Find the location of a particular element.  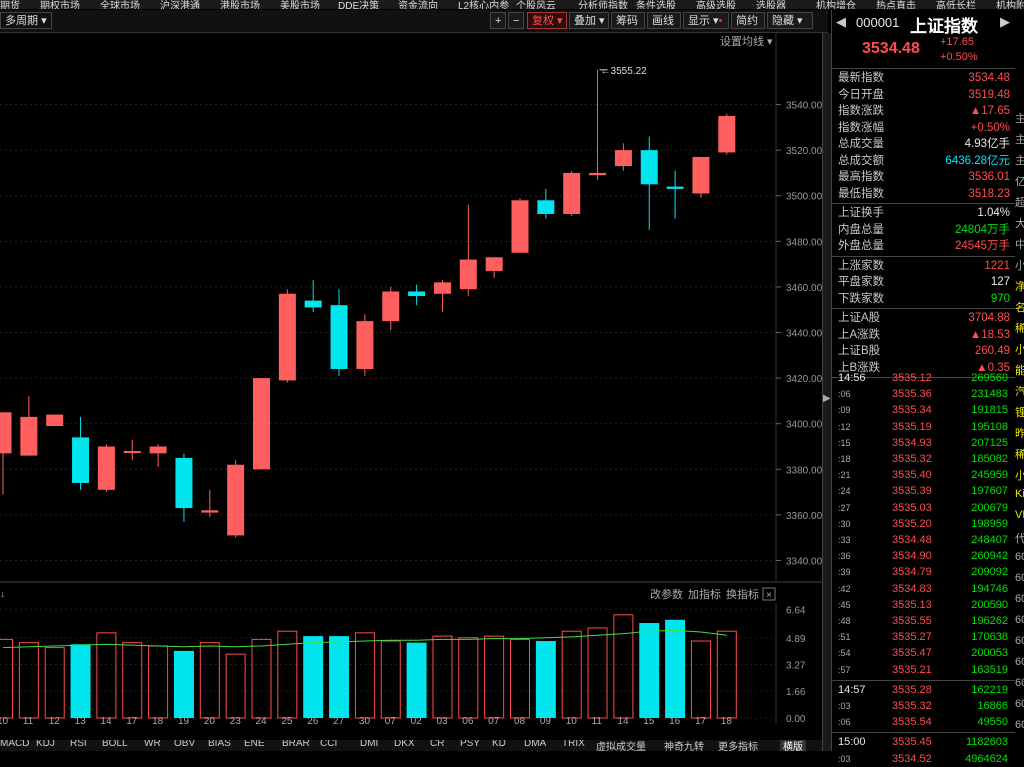

indicator-tab: TRIX is located at coordinates (573, 744).